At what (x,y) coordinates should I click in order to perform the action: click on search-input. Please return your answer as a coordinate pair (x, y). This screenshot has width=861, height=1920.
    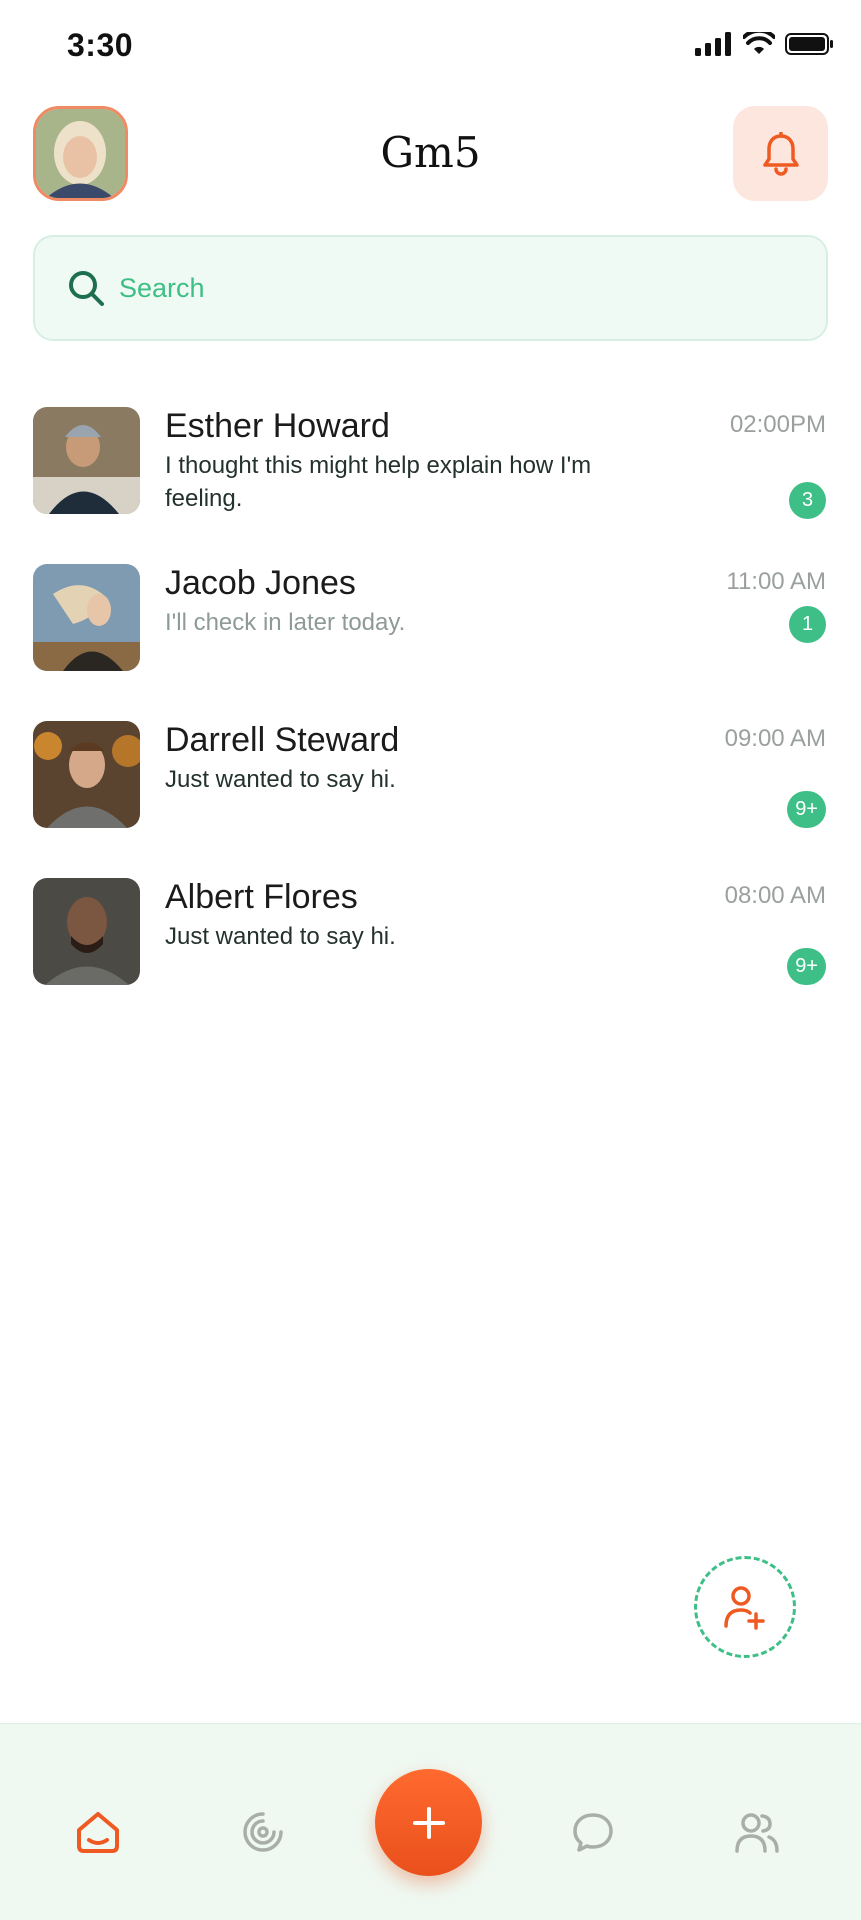
    Looking at the image, I should click on (419, 288).